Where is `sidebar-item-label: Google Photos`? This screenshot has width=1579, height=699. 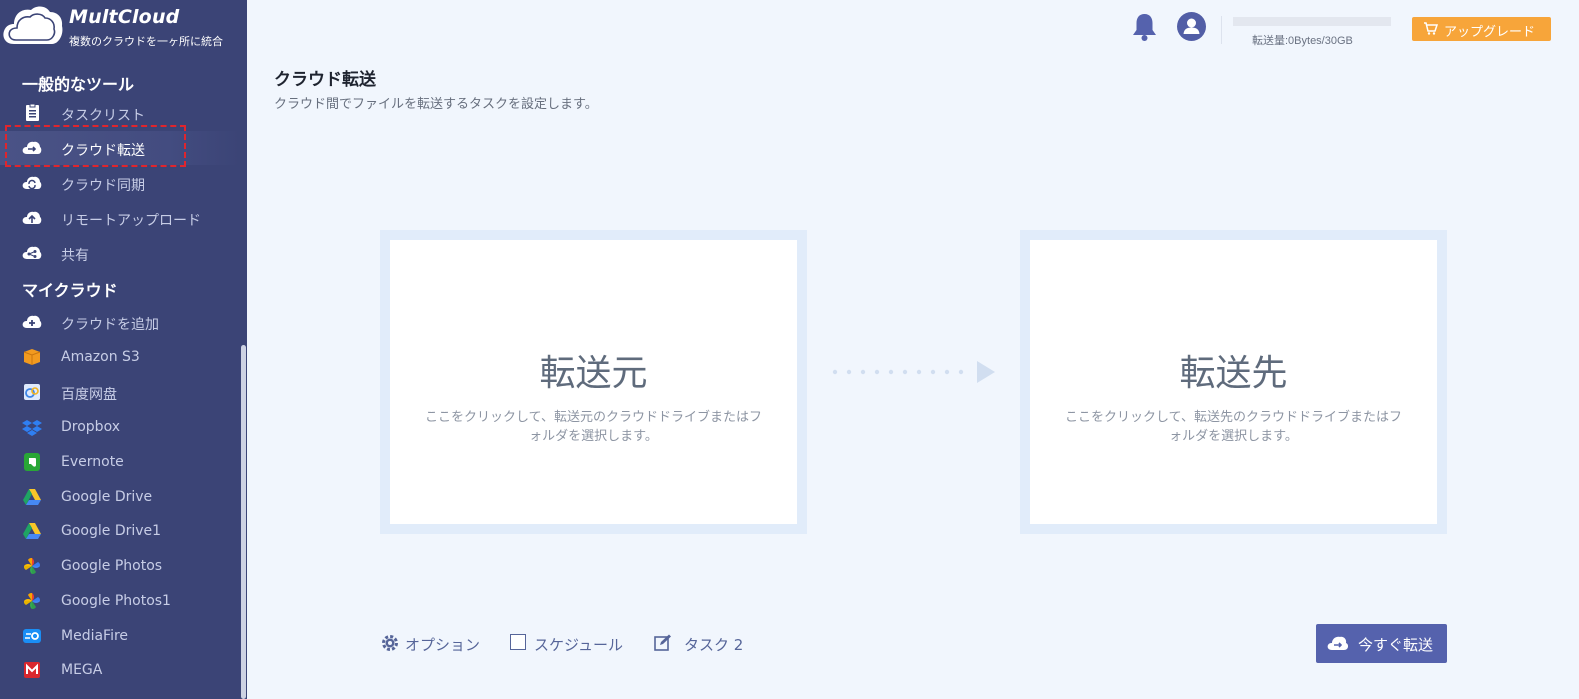 sidebar-item-label: Google Photos is located at coordinates (112, 566).